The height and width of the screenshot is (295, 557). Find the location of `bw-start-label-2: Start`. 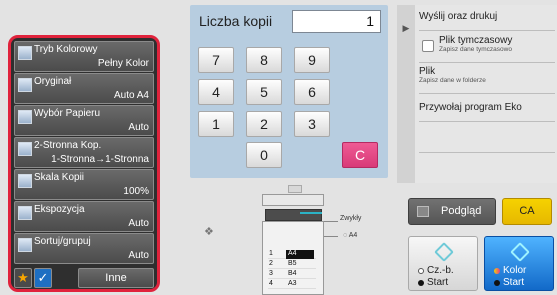

bw-start-label-2: Start is located at coordinates (438, 282).